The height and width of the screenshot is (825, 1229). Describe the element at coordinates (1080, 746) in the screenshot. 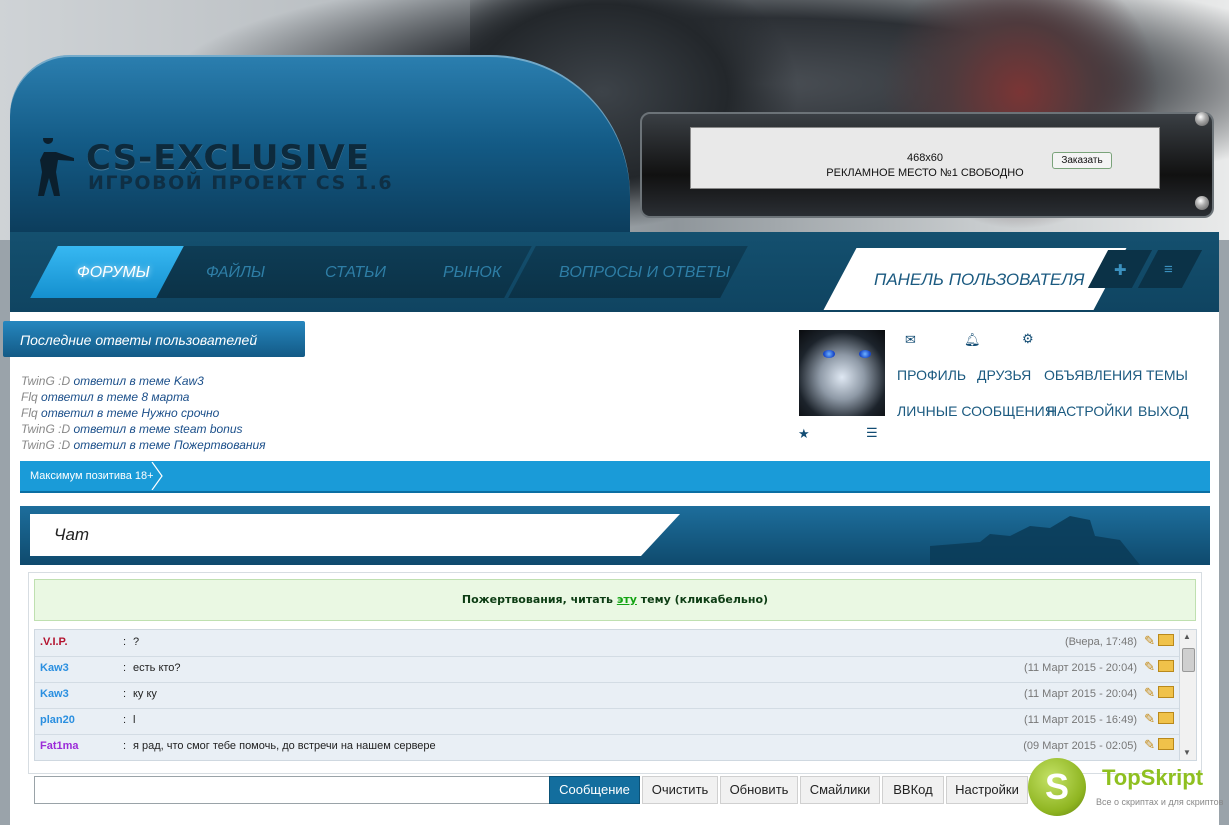

I see `chat-timestamp: (09 Март 2015 - 02:05)` at that location.